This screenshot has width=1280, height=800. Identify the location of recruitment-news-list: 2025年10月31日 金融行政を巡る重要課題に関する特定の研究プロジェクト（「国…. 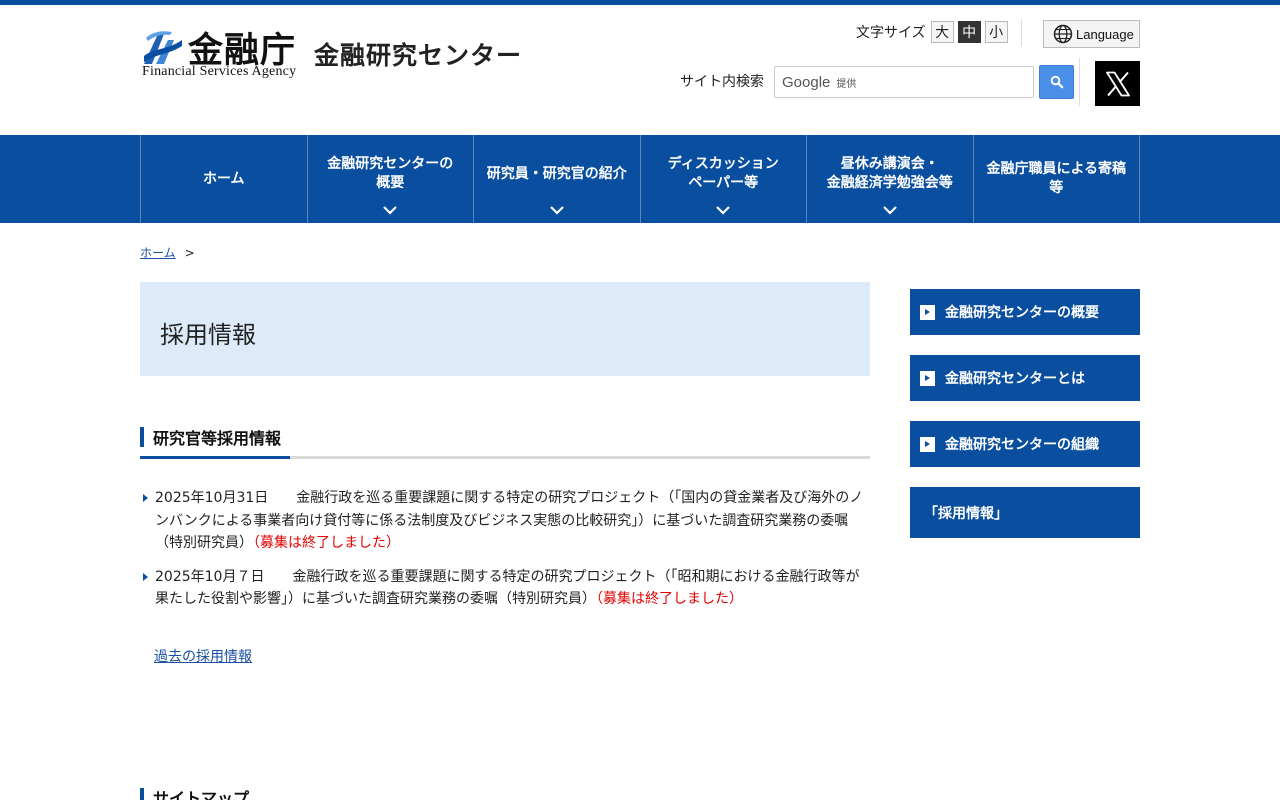
(505, 554).